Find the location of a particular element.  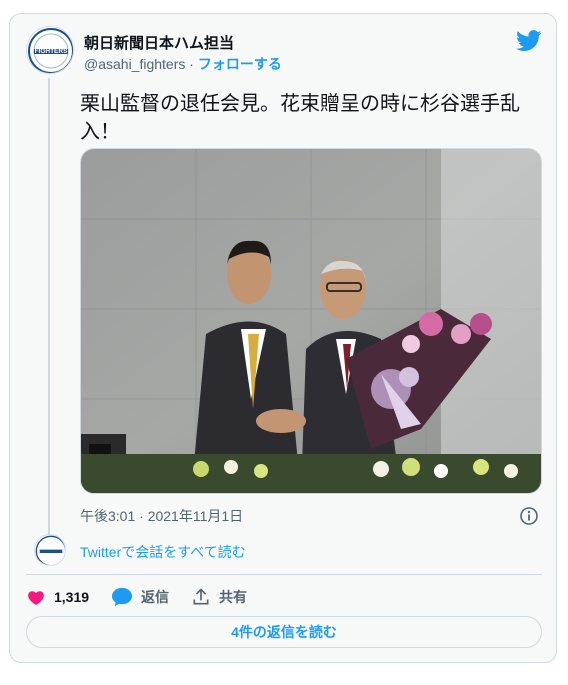

share-icon is located at coordinates (201, 596).